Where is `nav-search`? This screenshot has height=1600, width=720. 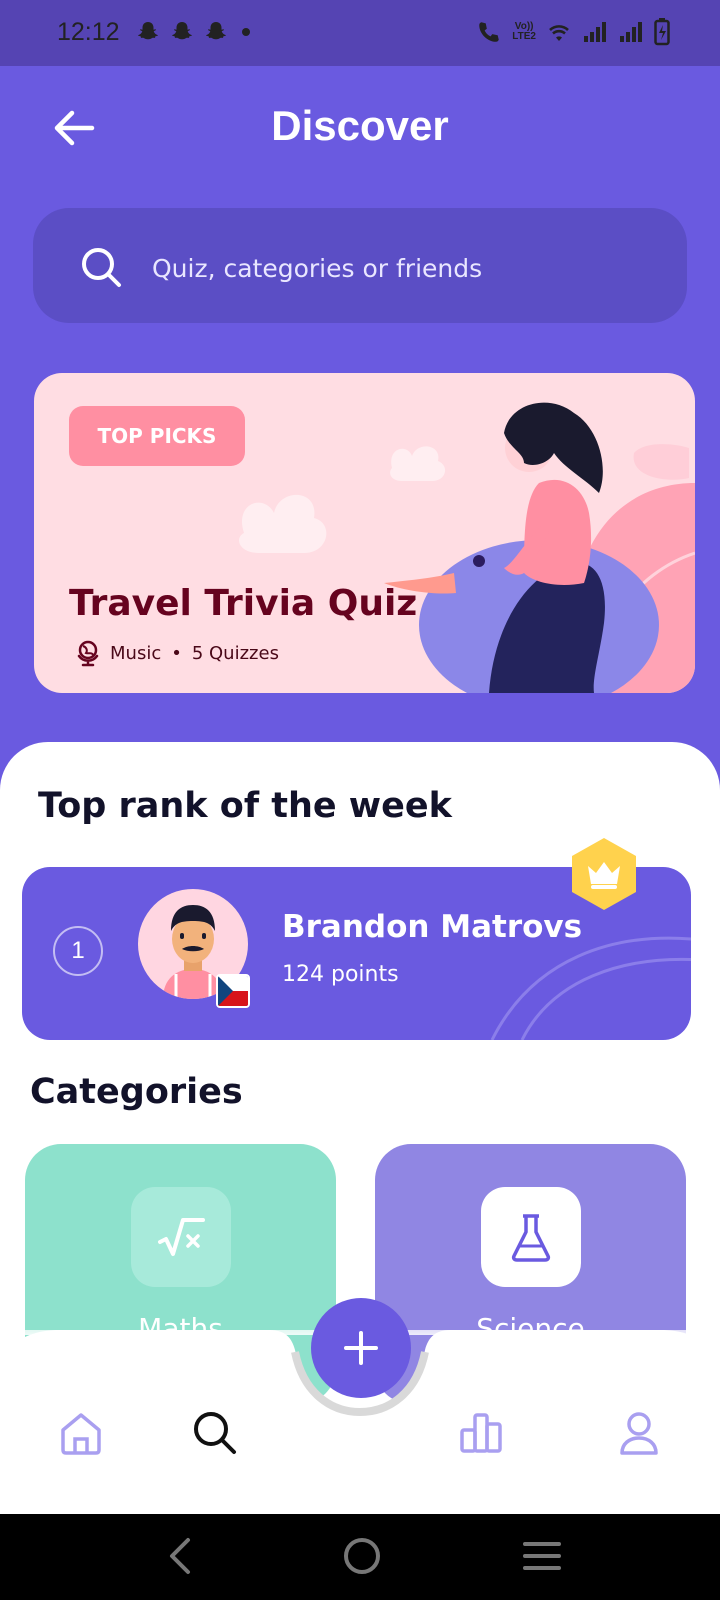
nav-search is located at coordinates (215, 1433).